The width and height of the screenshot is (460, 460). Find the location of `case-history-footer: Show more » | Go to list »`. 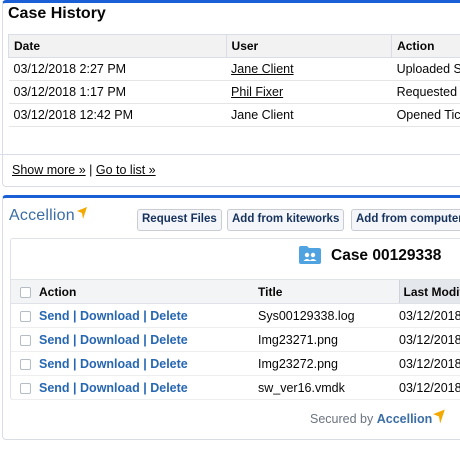

case-history-footer: Show more » | Go to list » is located at coordinates (84, 170).